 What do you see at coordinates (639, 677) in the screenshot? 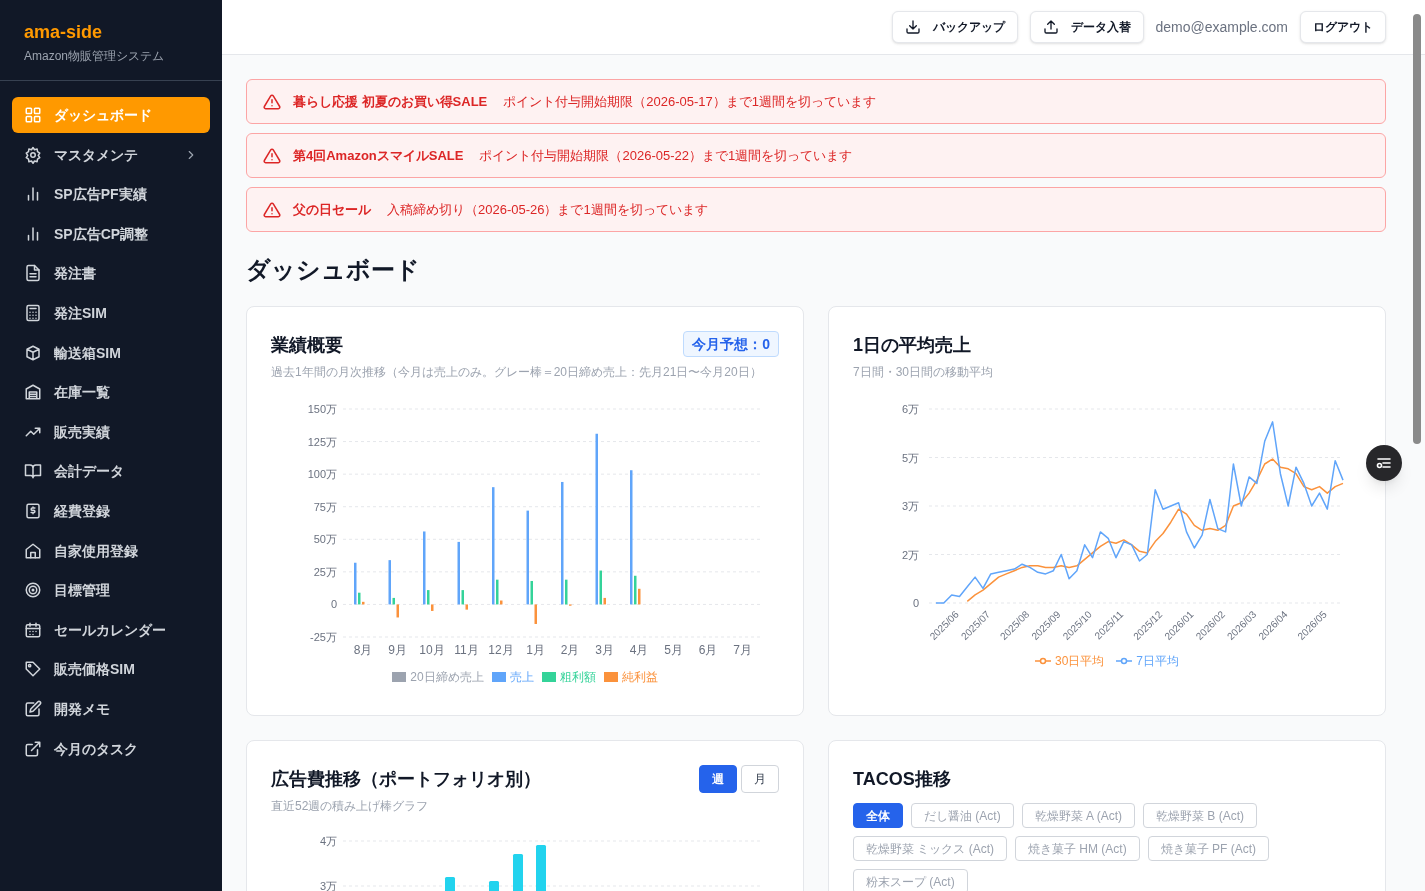
I see `legend-label: 純利益` at bounding box center [639, 677].